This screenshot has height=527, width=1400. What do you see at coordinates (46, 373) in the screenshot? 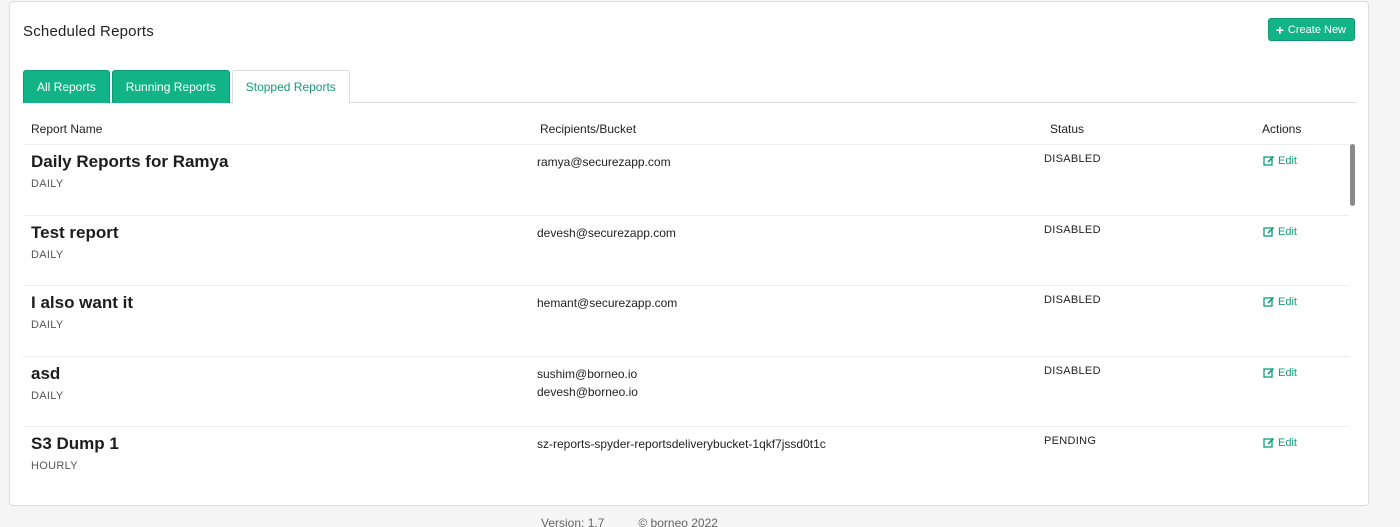
I see `report-name: asd` at bounding box center [46, 373].